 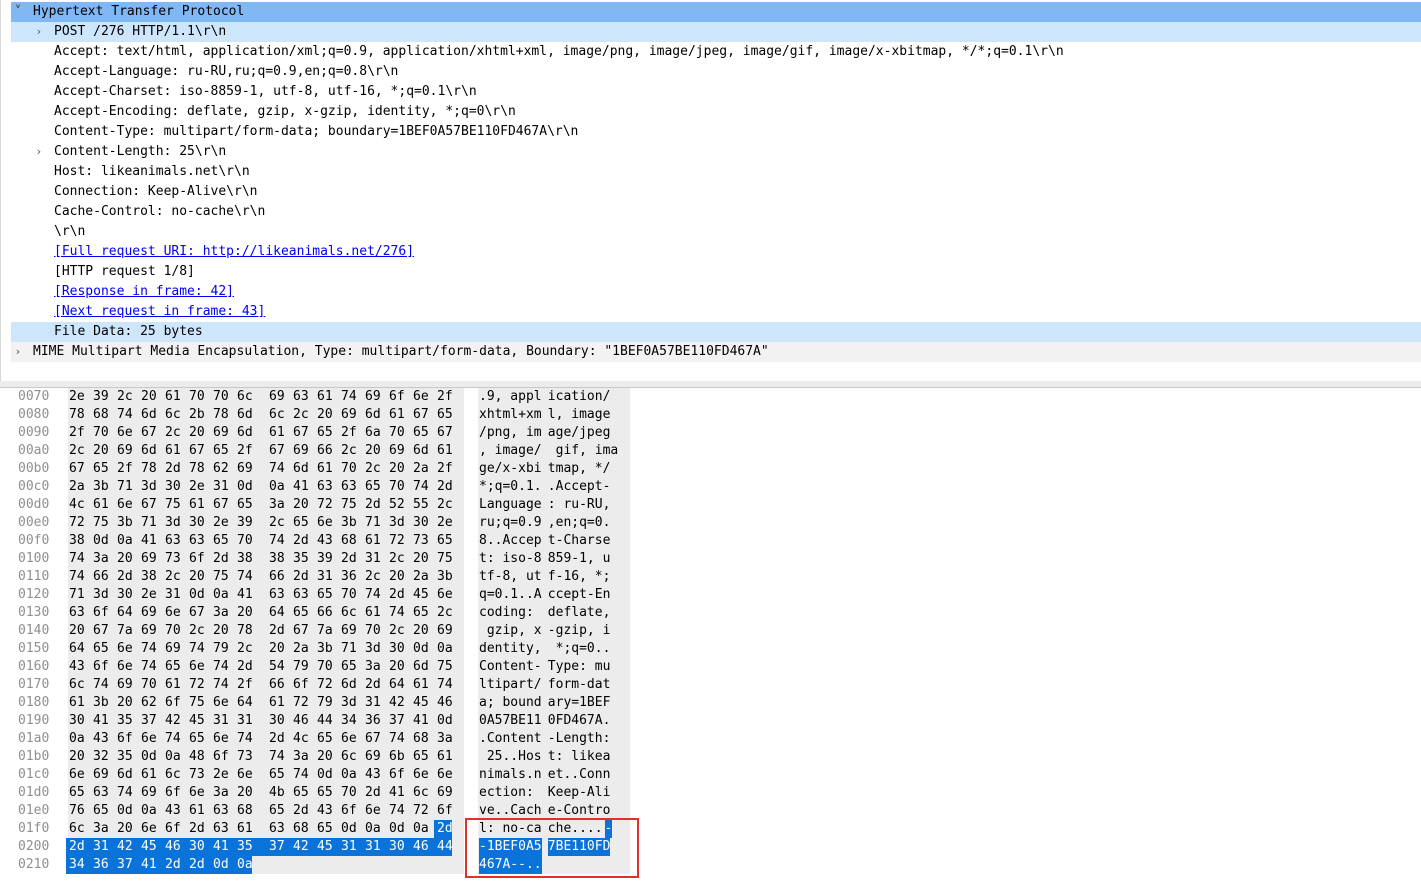 I want to click on hex-byte: 79, so click(x=222, y=649).